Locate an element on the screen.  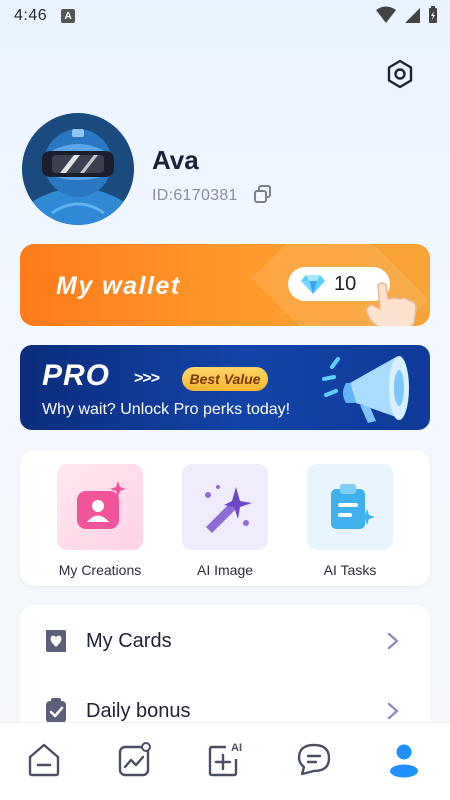
checklist-icon is located at coordinates (56, 710).